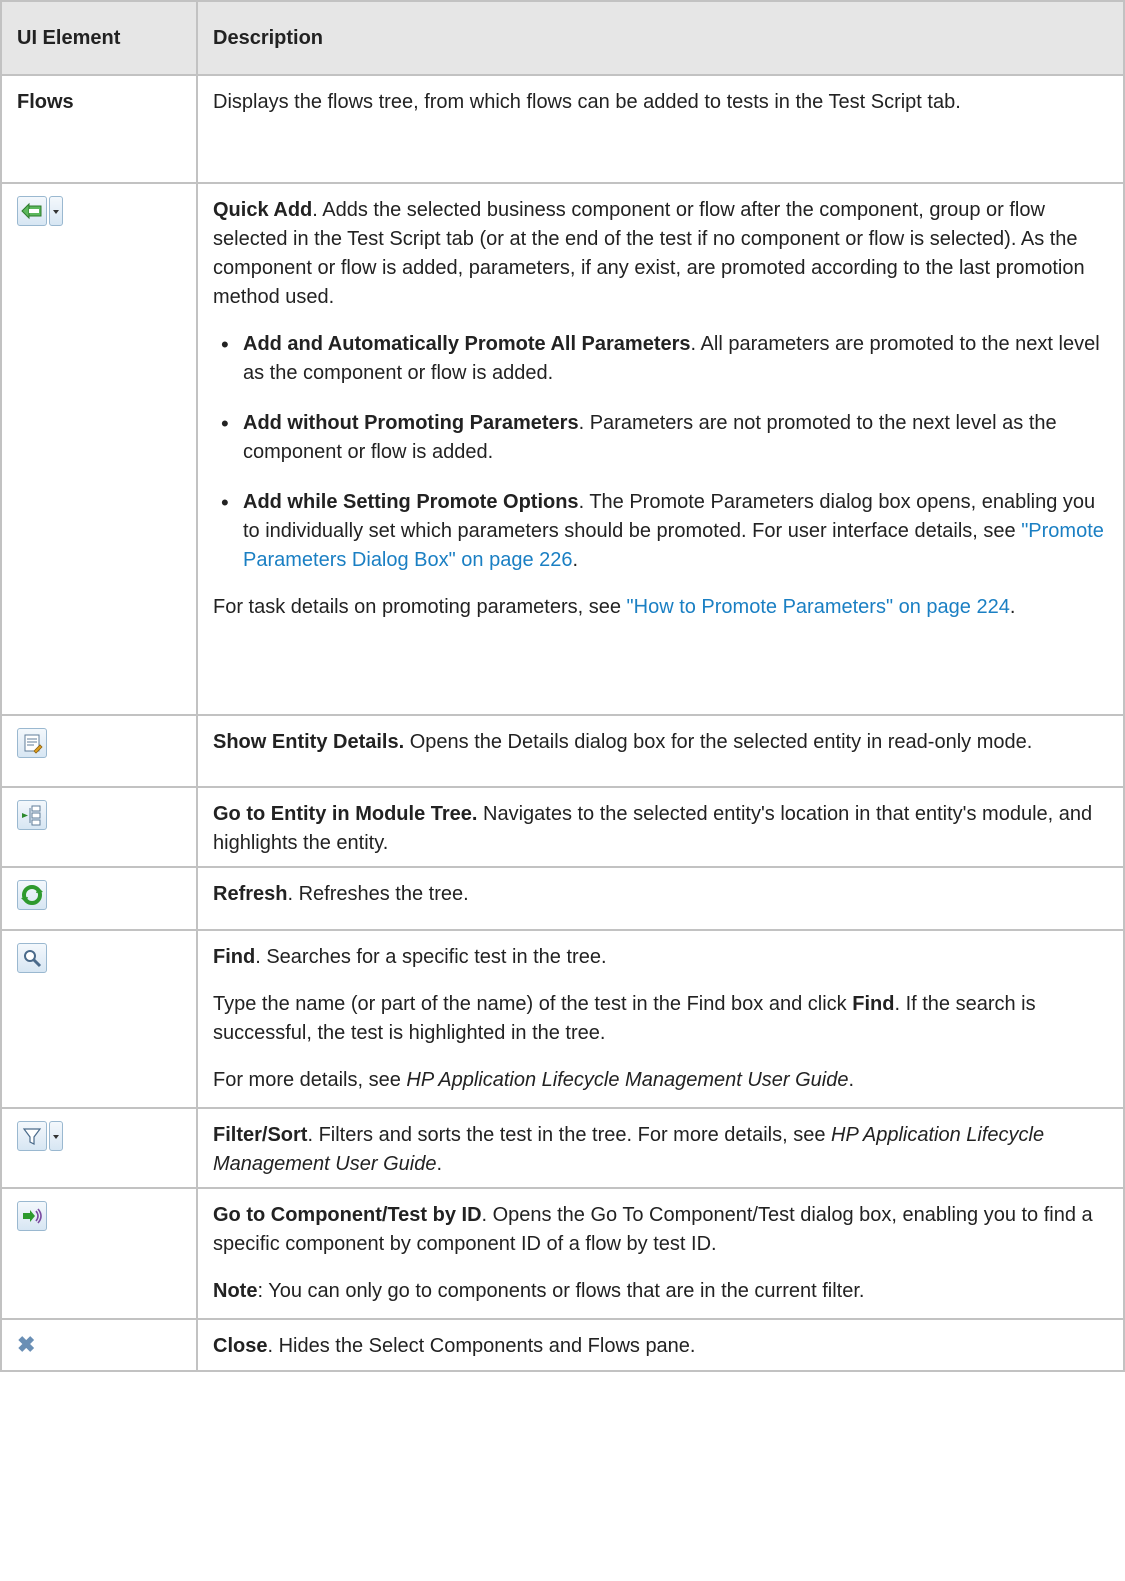  I want to click on option-title: Add without Promoting Parameters, so click(411, 423).